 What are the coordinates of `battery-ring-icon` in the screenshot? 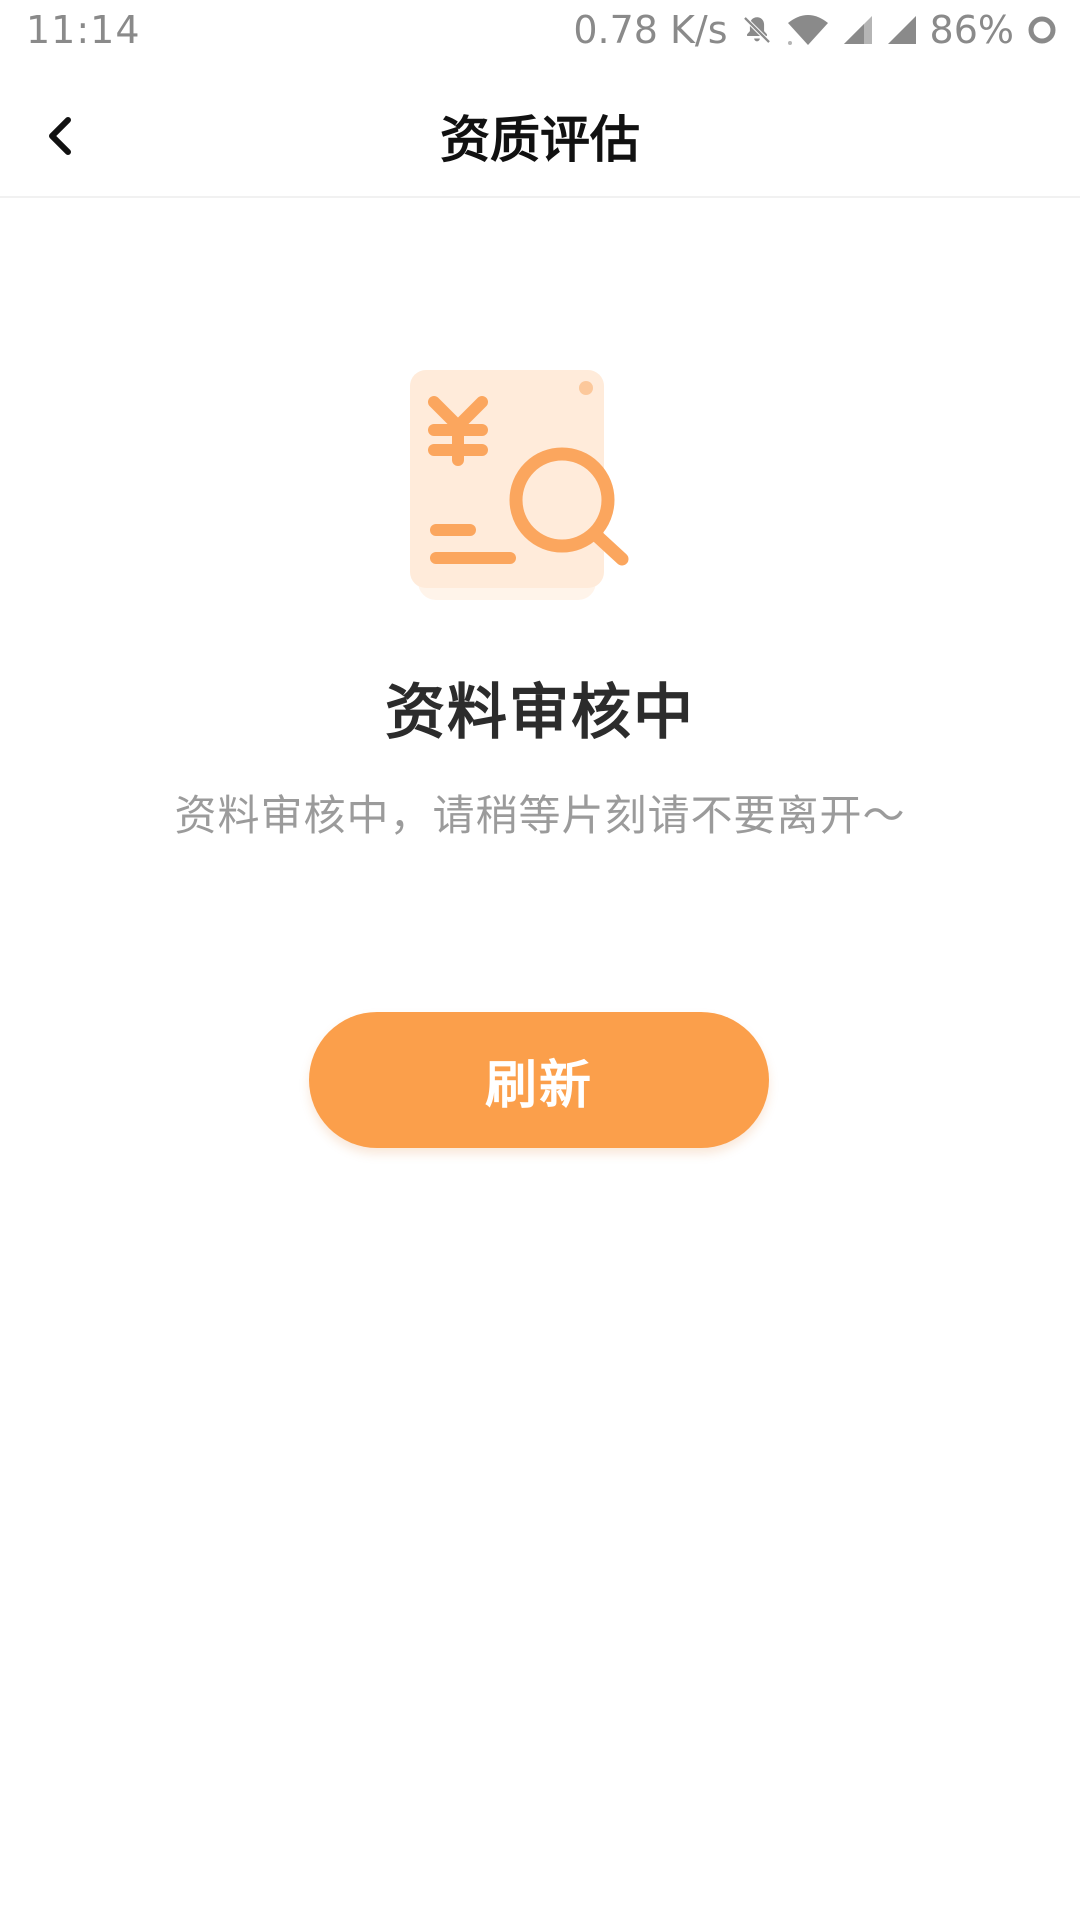 It's located at (1042, 30).